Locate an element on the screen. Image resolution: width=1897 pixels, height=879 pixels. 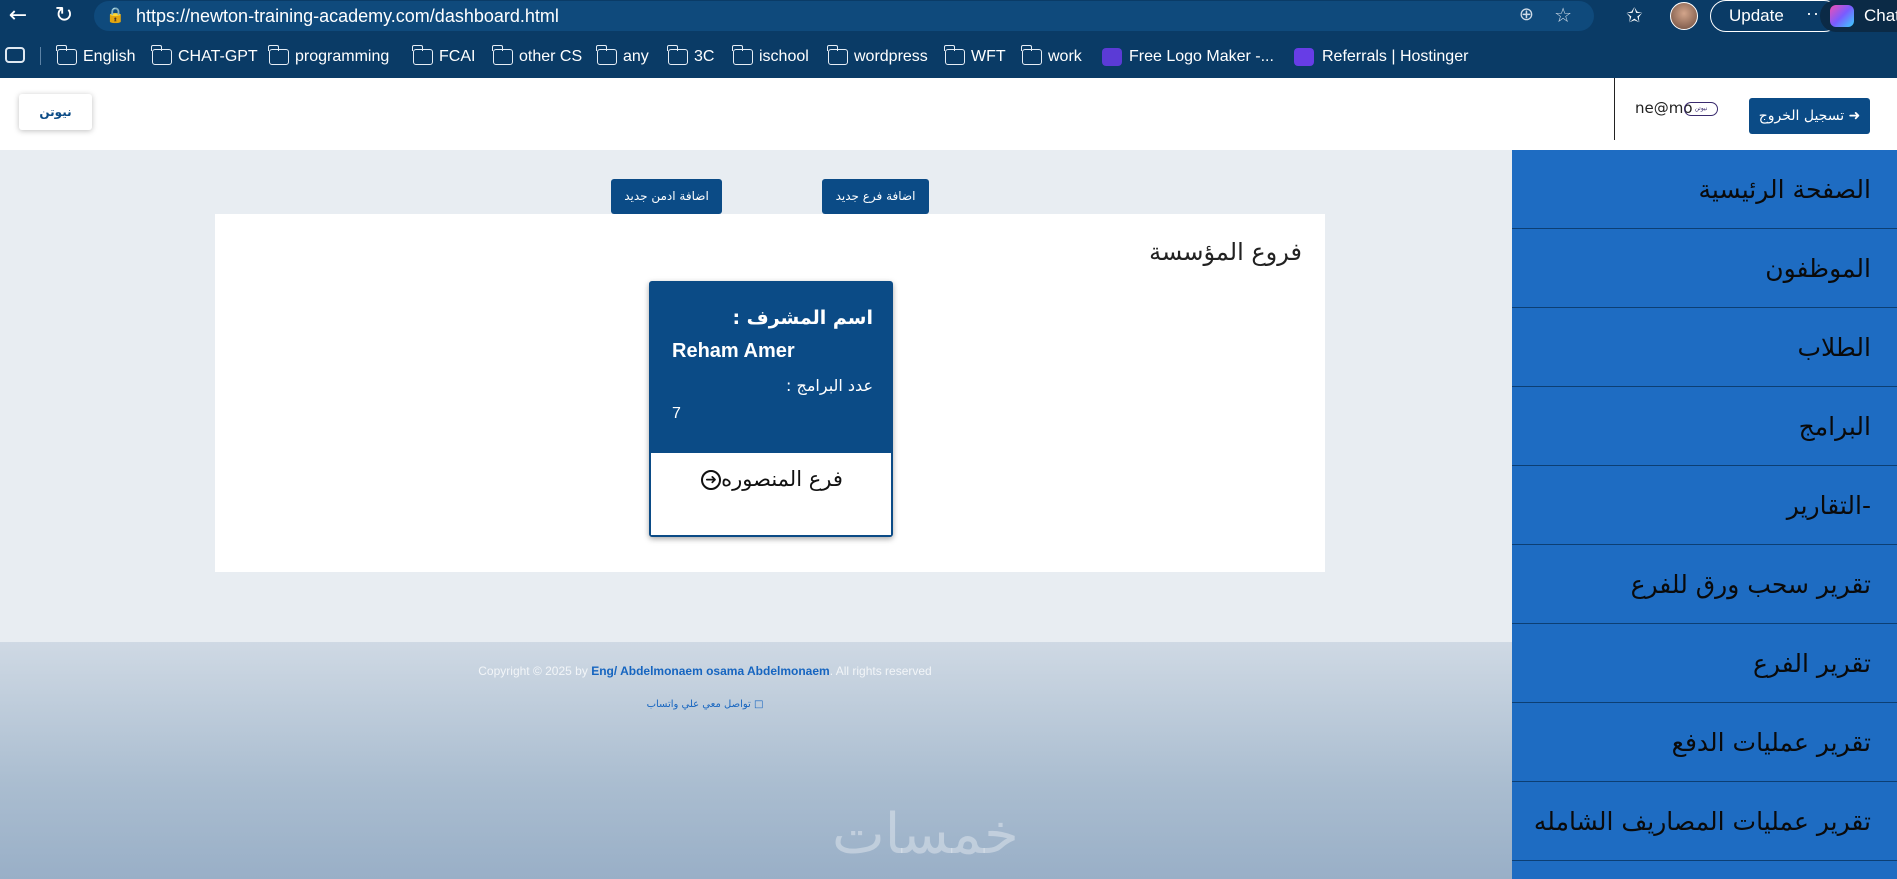
copyright-prefix: Copyright © 2025 by is located at coordinates (533, 671).